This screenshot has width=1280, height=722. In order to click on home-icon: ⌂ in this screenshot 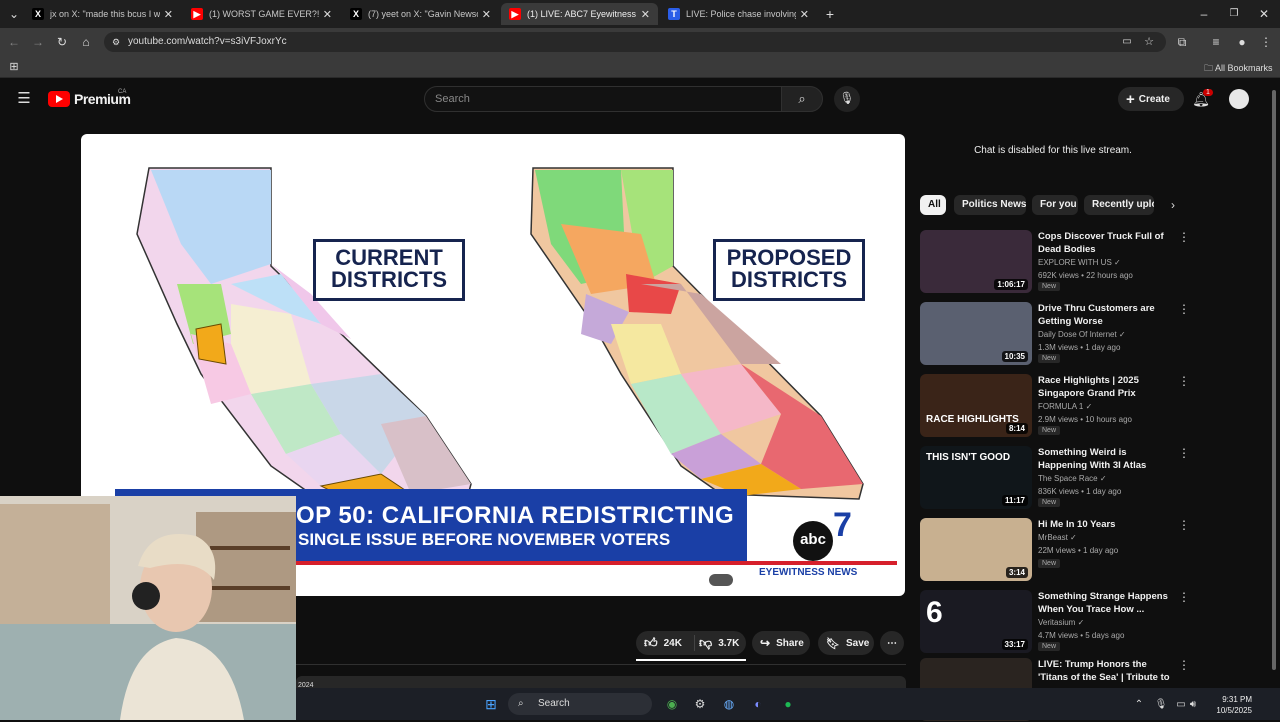, I will do `click(86, 42)`.